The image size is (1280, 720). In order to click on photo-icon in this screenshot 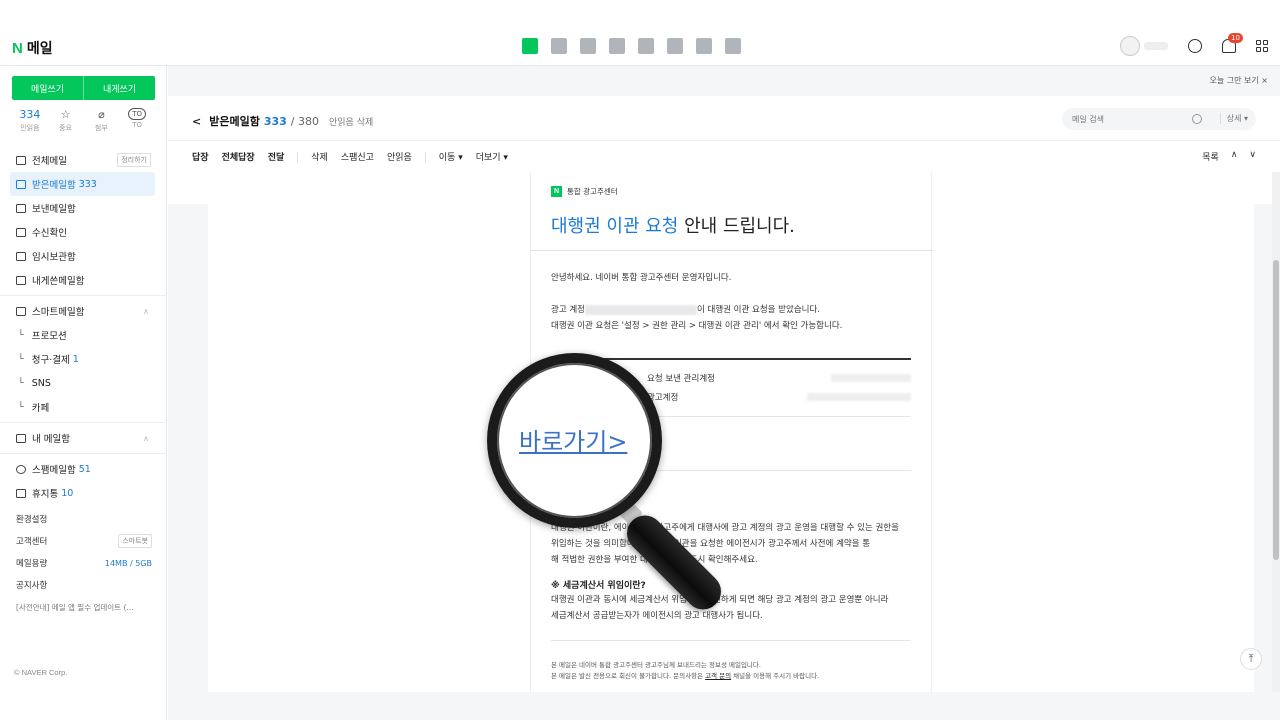, I will do `click(588, 46)`.